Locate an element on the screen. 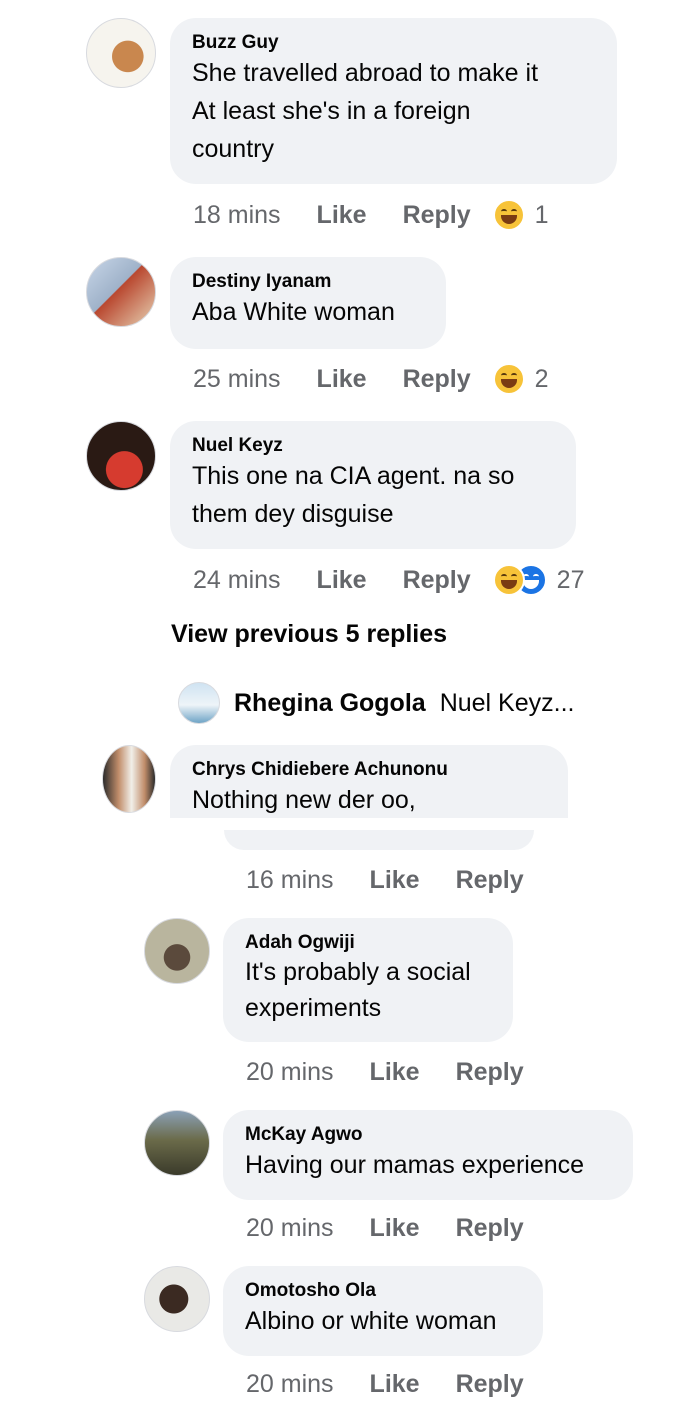 This screenshot has width=696, height=1402. comment-text: country is located at coordinates (233, 149).